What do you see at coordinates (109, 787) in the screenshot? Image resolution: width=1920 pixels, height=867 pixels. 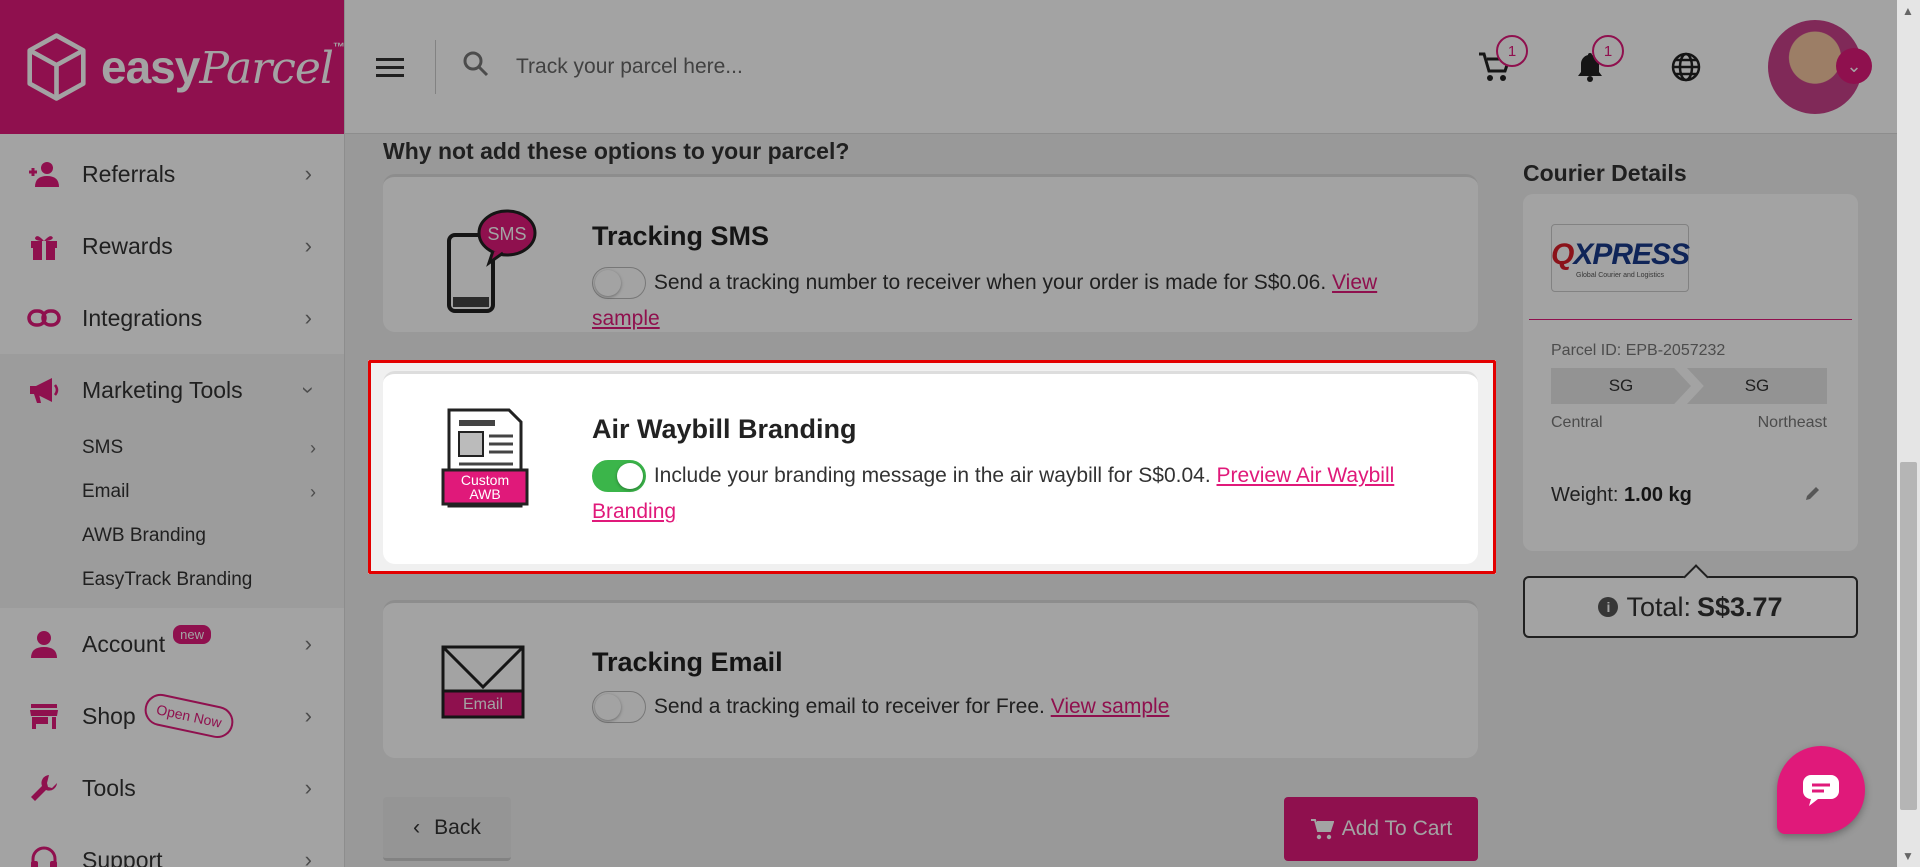 I see `sidebar-item-label: Tools` at bounding box center [109, 787].